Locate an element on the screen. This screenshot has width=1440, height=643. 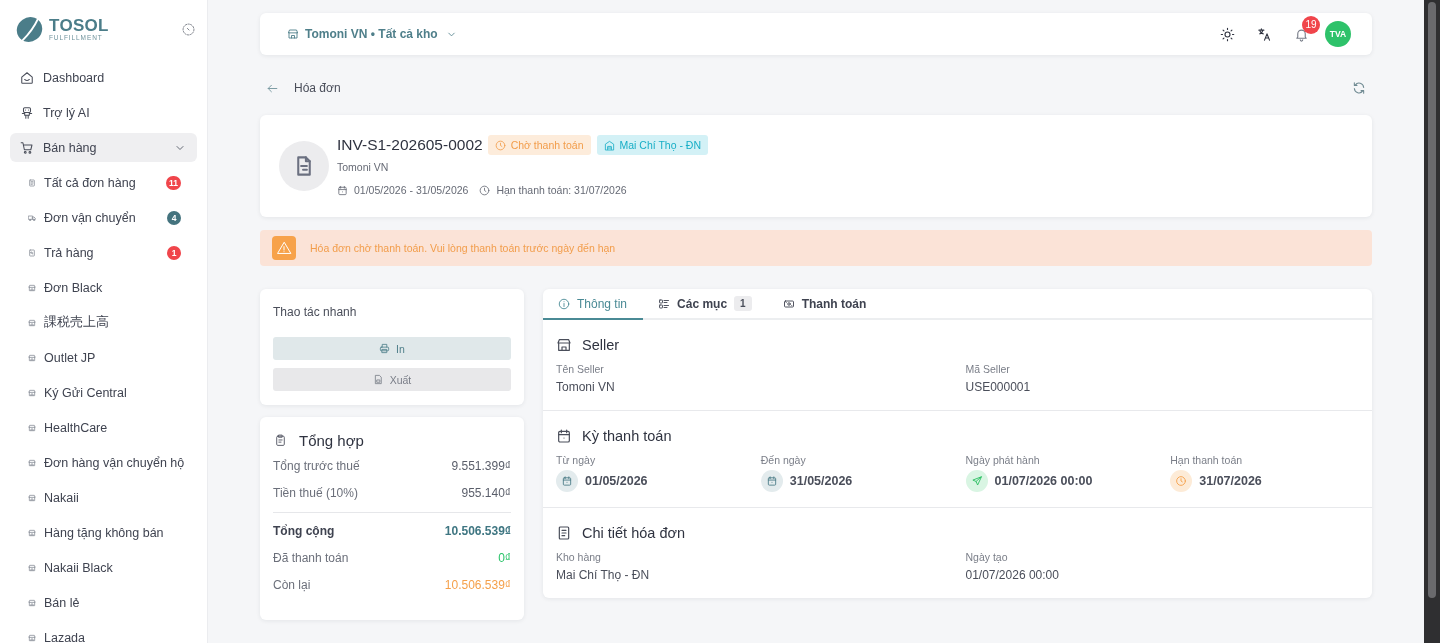
banknote-icon is located at coordinates (788, 303).